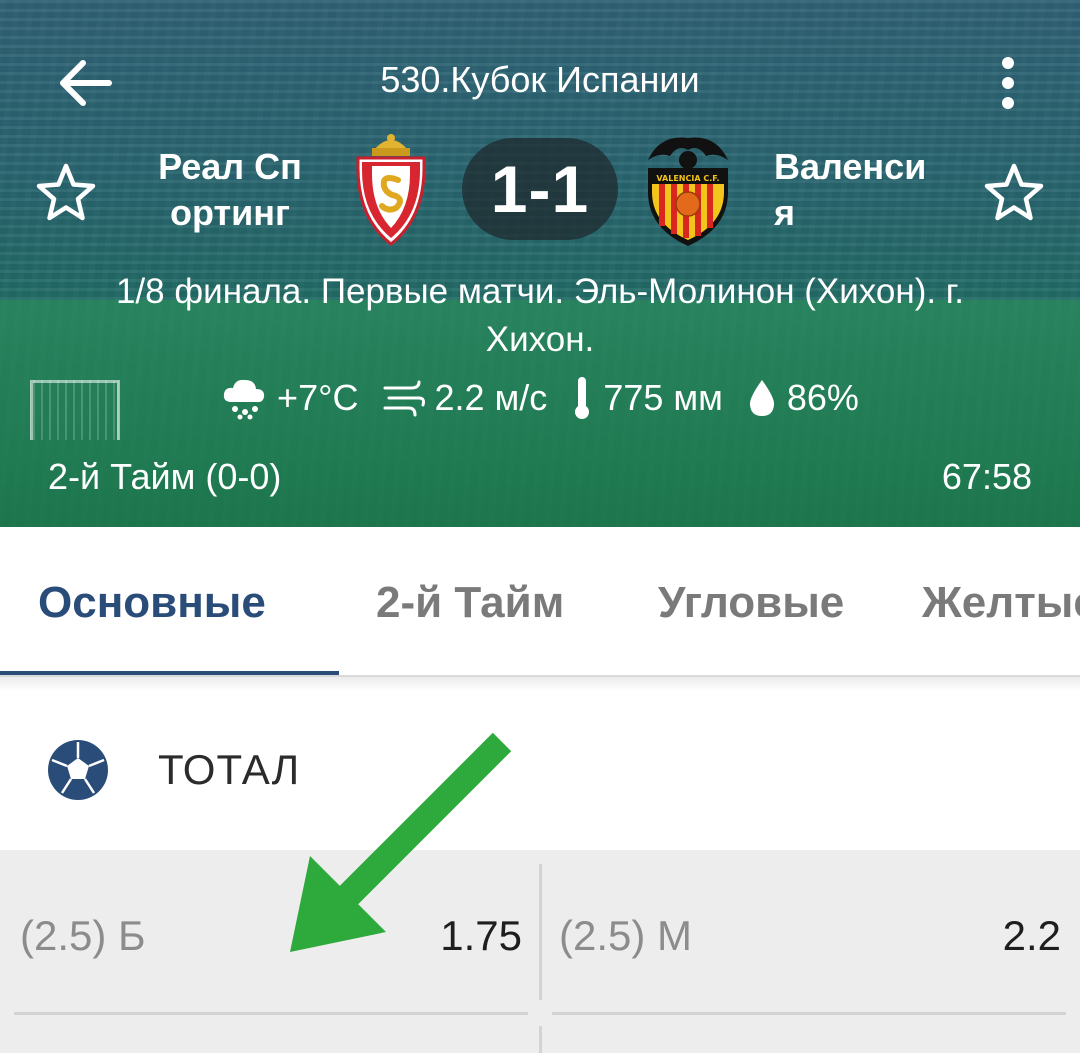 Image resolution: width=1080 pixels, height=1053 pixels. I want to click on tab-yellow-cards: Желтые, so click(1001, 603).